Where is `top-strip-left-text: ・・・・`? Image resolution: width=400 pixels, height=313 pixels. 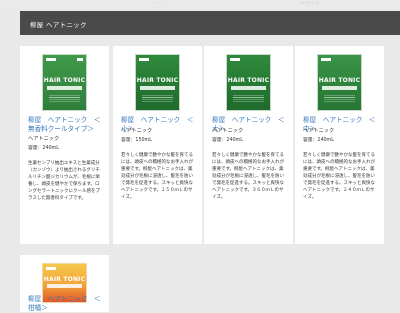
top-strip-left-text: ・・・・ is located at coordinates (158, 2).